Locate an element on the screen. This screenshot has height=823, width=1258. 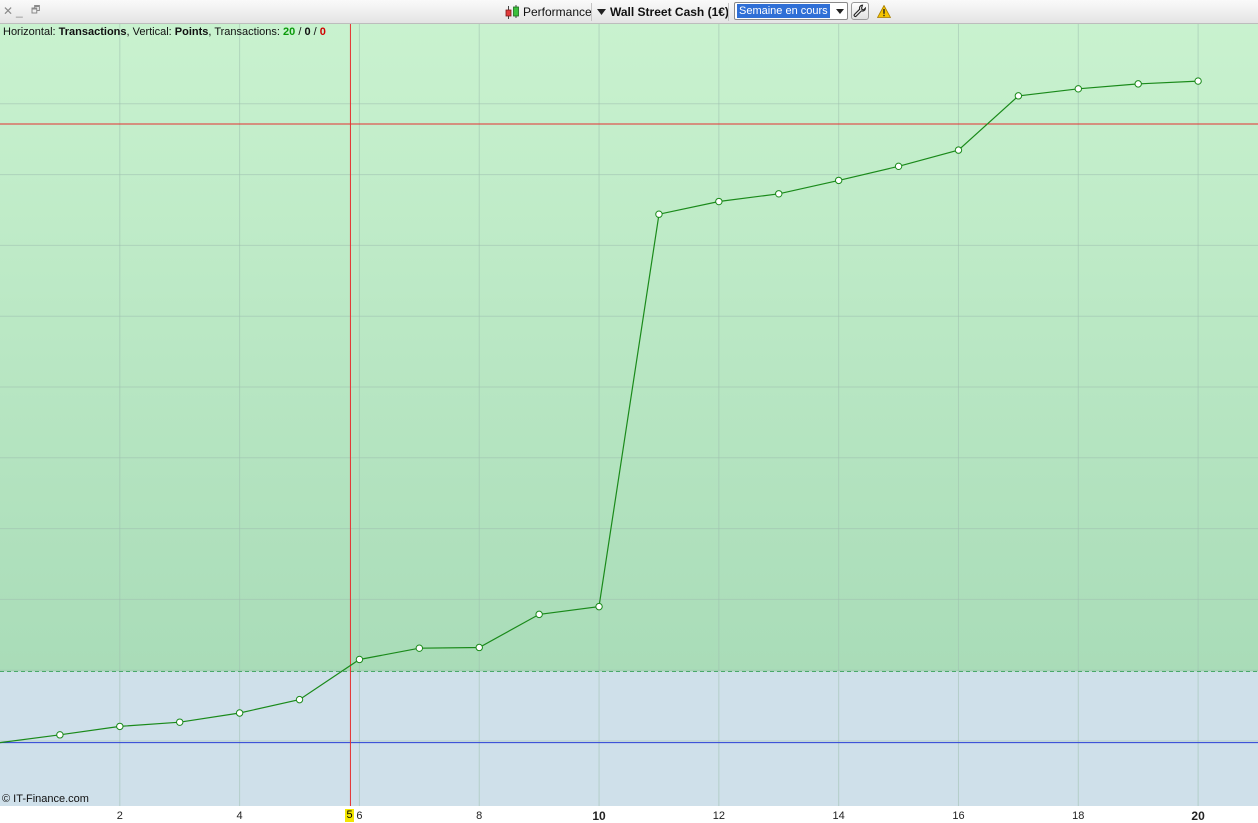
cursor-x-label: 5 is located at coordinates (349, 815).